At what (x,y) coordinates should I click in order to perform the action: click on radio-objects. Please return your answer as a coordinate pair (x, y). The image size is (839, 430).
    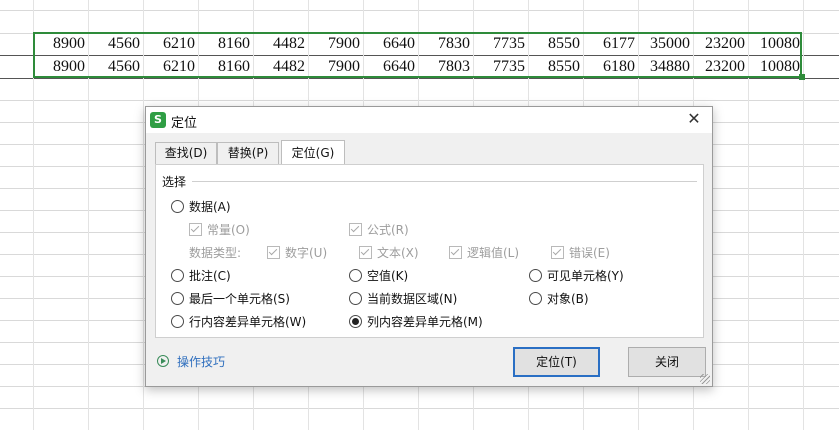
    Looking at the image, I should click on (535, 298).